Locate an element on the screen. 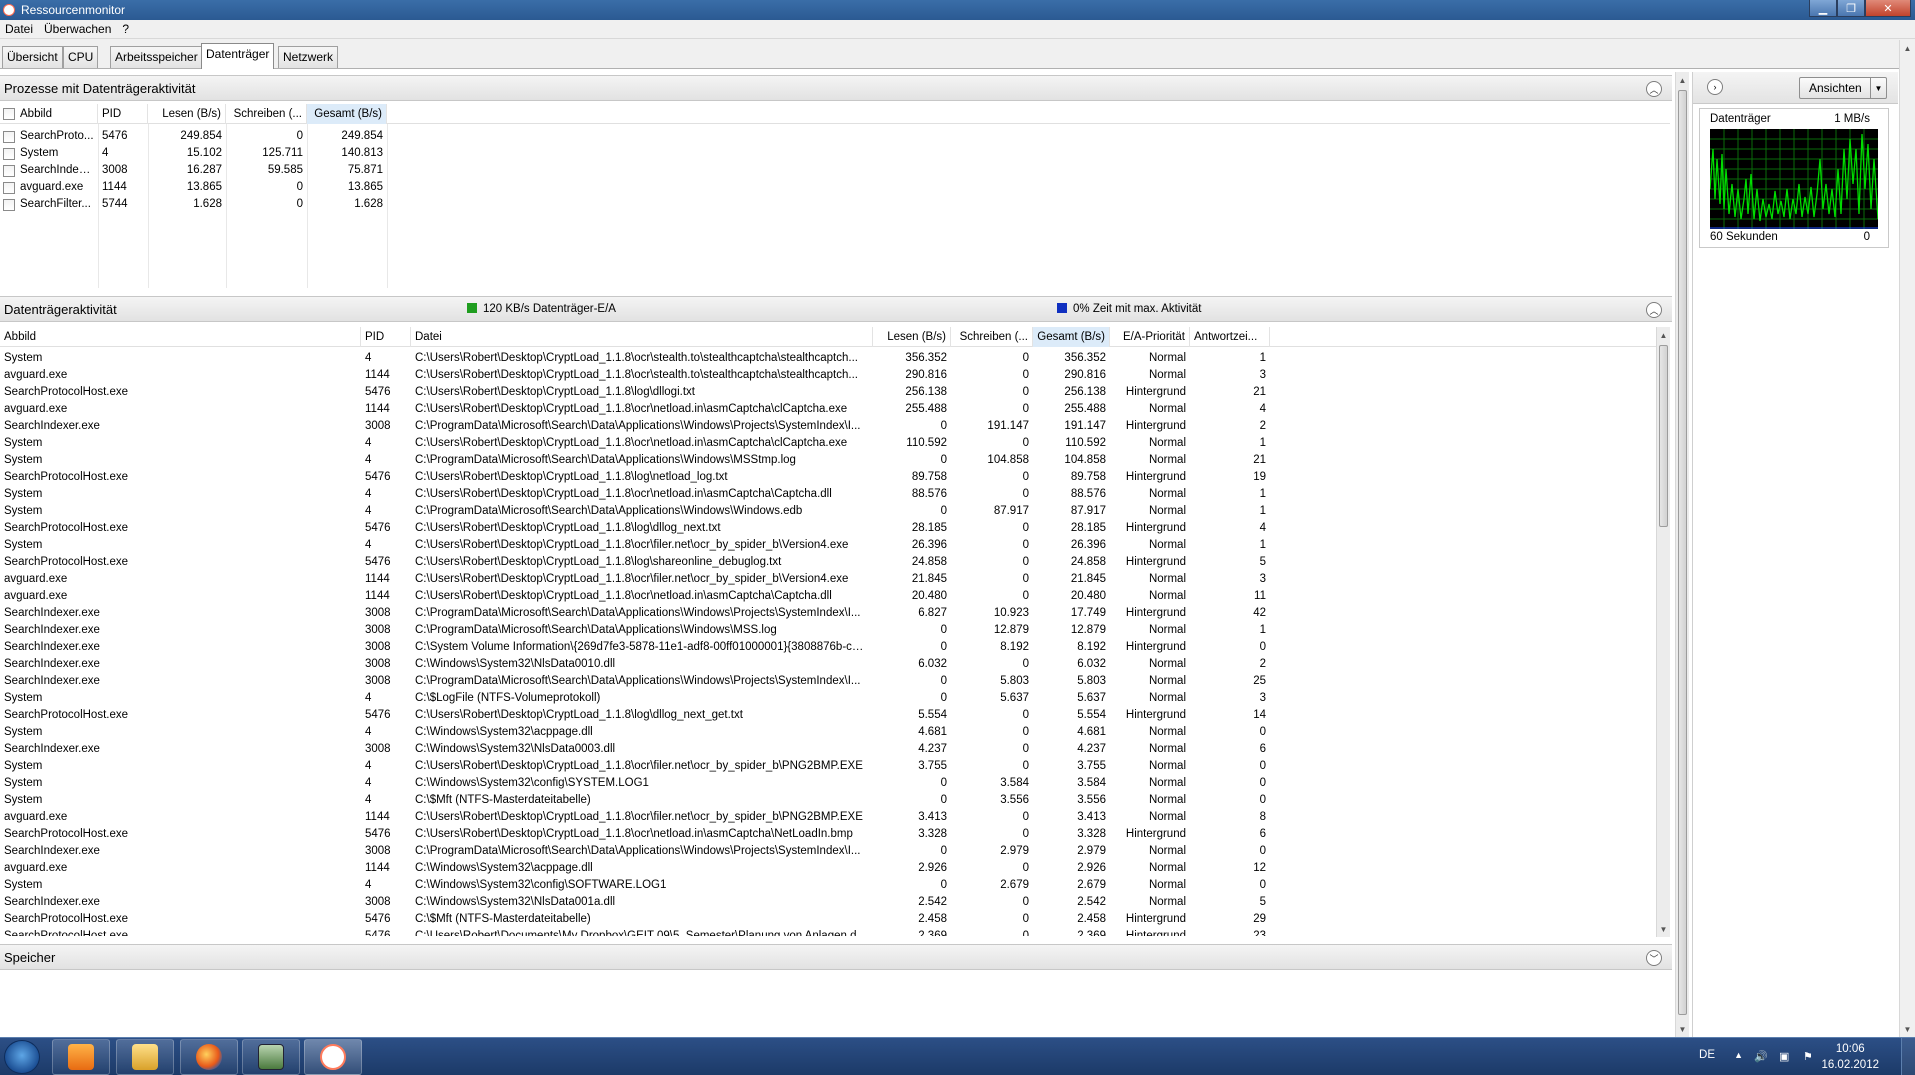 The height and width of the screenshot is (1075, 1915). close-button: ✕ is located at coordinates (1888, 8).